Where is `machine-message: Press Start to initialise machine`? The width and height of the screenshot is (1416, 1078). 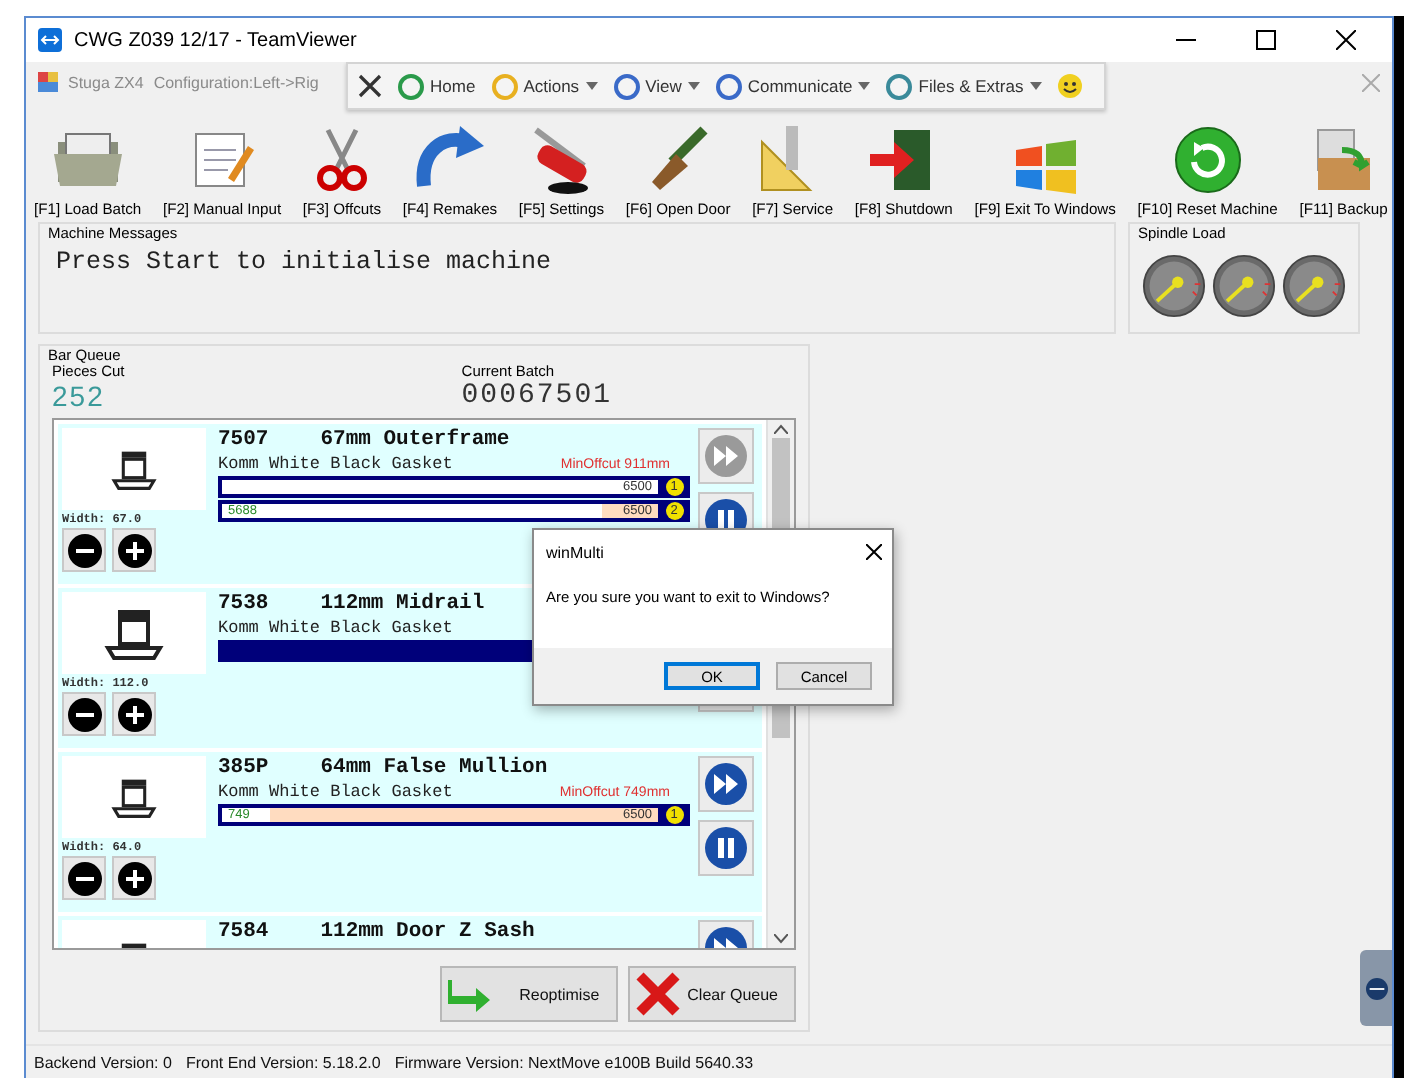 machine-message: Press Start to initialise machine is located at coordinates (304, 262).